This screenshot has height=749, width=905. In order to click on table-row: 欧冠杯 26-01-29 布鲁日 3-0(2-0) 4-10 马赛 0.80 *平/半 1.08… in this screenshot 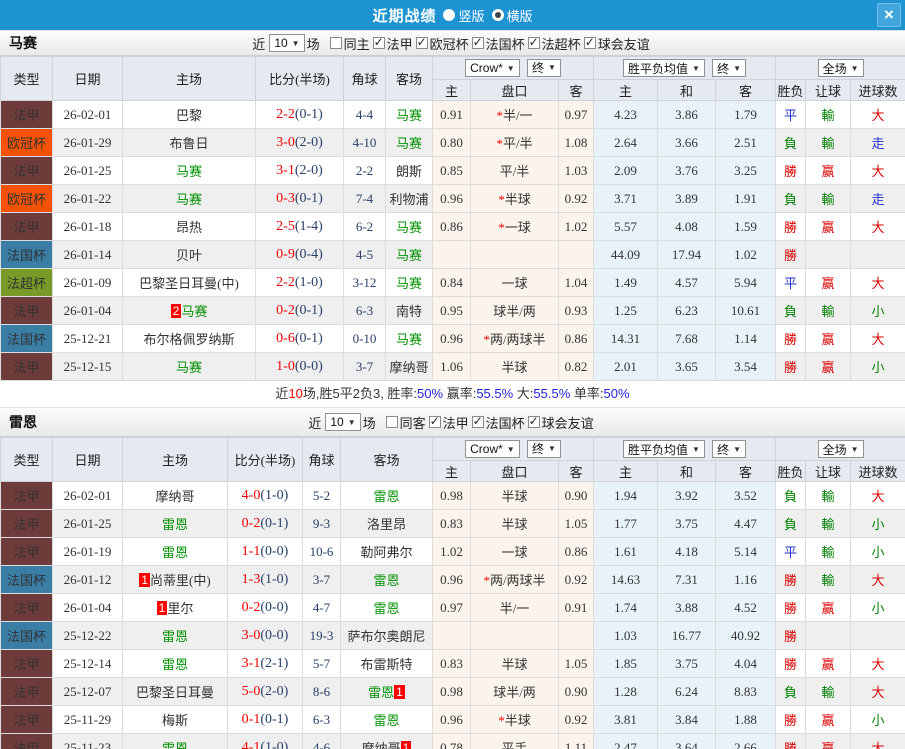, I will do `click(452, 142)`.